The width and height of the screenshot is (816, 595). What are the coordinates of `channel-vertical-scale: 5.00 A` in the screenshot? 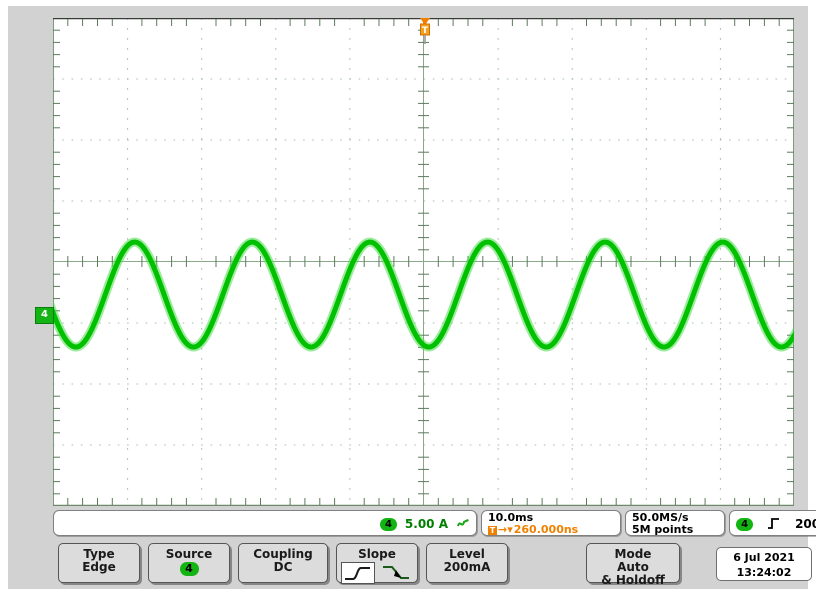 It's located at (426, 524).